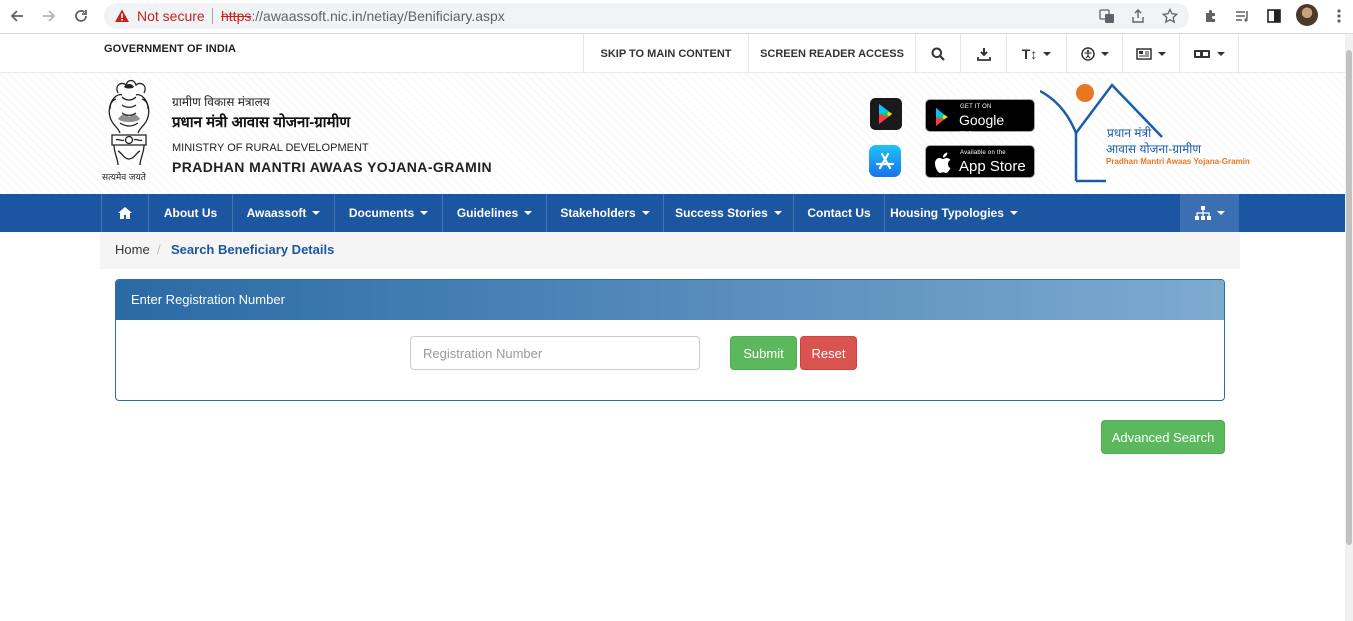 The image size is (1353, 621). I want to click on logo-hindi-line1: प्रधान मंत्री, so click(1129, 133).